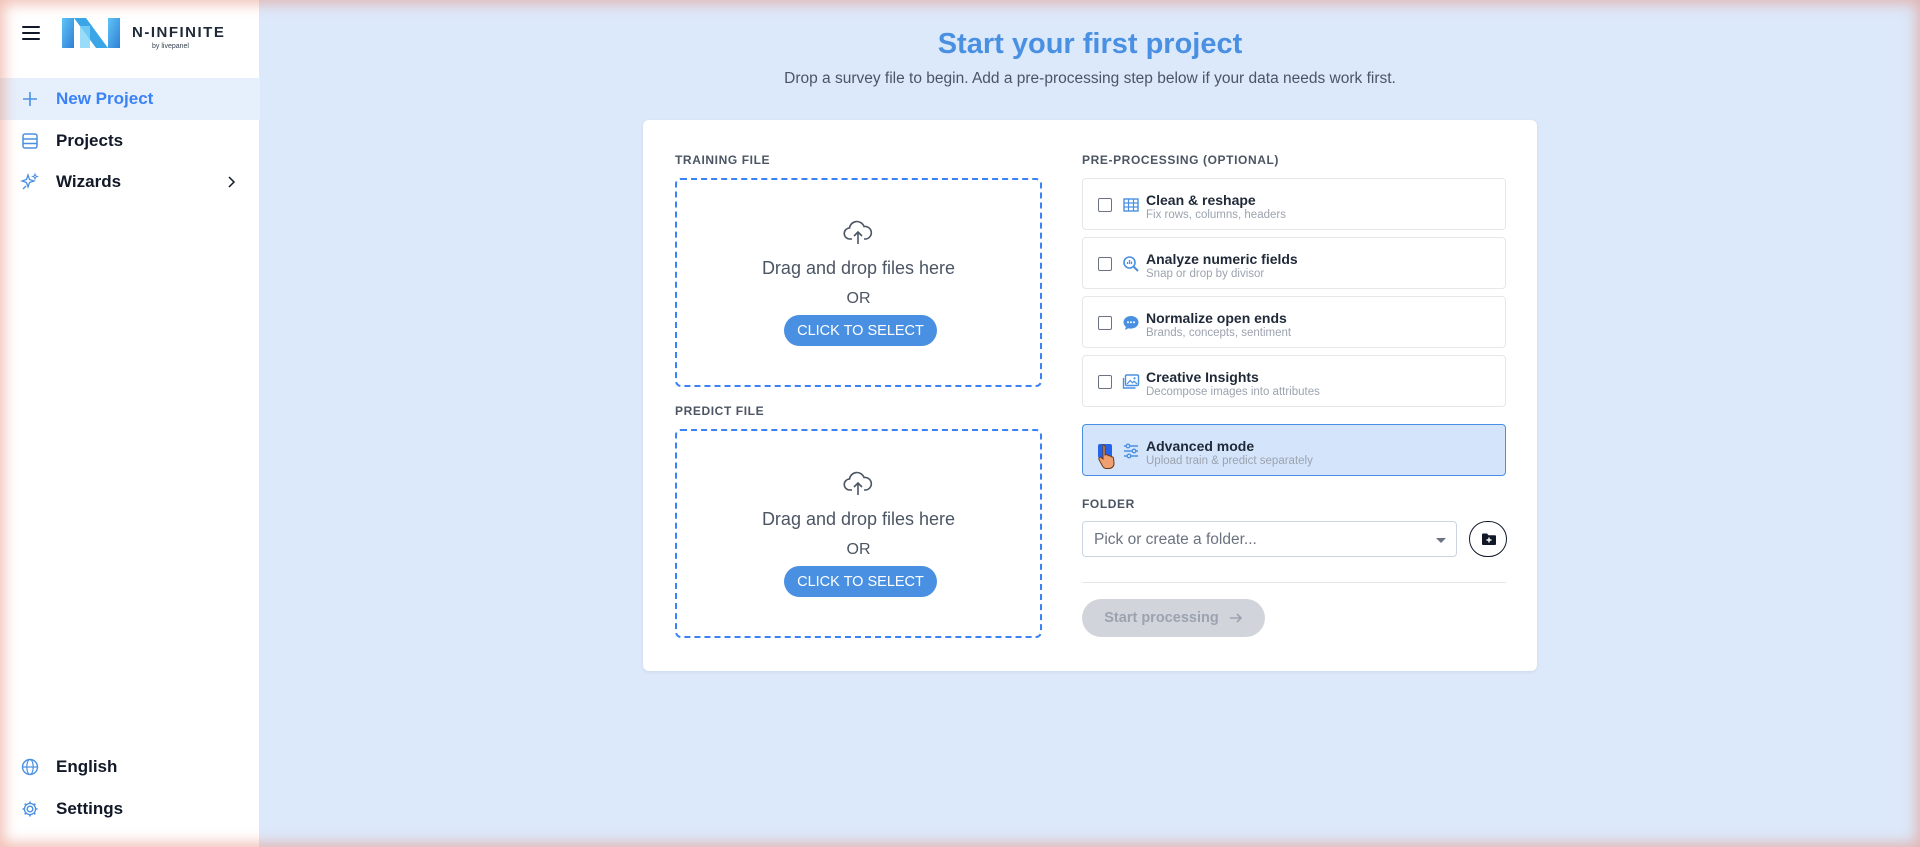 This screenshot has height=847, width=1920. Describe the element at coordinates (860, 330) in the screenshot. I see `training-select-button: CLICK TO SELECT` at that location.